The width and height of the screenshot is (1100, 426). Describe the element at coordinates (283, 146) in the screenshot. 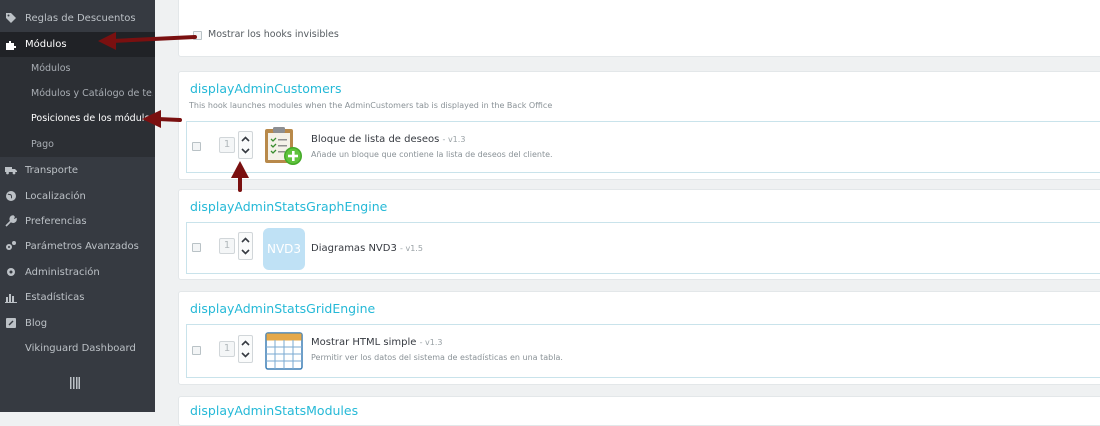

I see `wishlist-clipboard-icon` at that location.